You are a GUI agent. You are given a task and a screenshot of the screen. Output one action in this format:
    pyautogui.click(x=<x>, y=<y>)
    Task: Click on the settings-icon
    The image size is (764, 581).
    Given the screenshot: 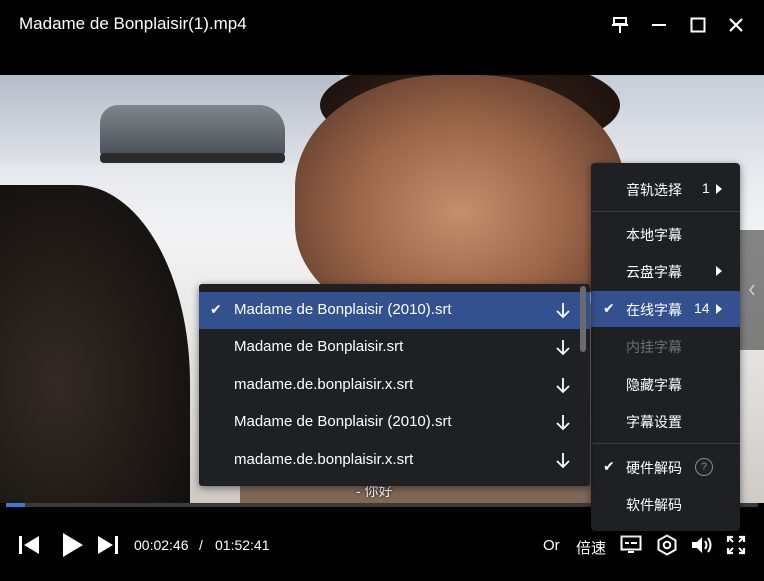 What is the action you would take?
    pyautogui.click(x=667, y=545)
    